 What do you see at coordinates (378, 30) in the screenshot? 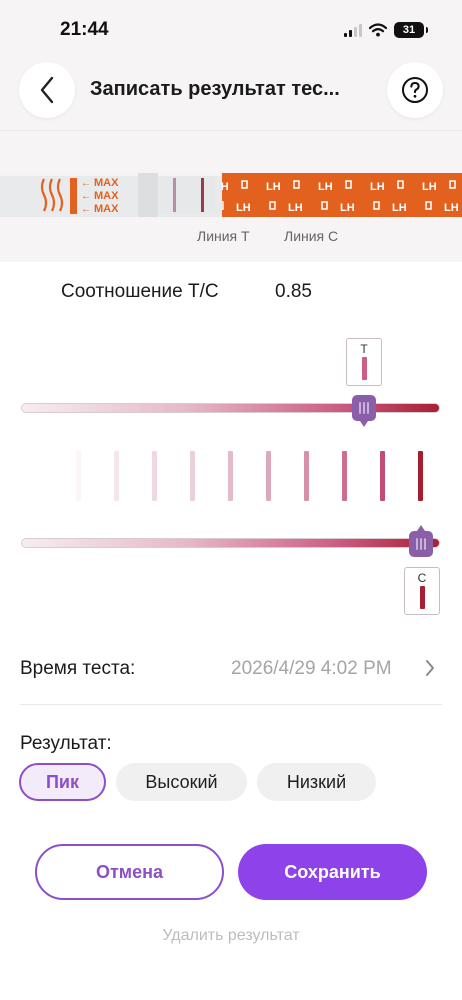
I see `wifi-icon` at bounding box center [378, 30].